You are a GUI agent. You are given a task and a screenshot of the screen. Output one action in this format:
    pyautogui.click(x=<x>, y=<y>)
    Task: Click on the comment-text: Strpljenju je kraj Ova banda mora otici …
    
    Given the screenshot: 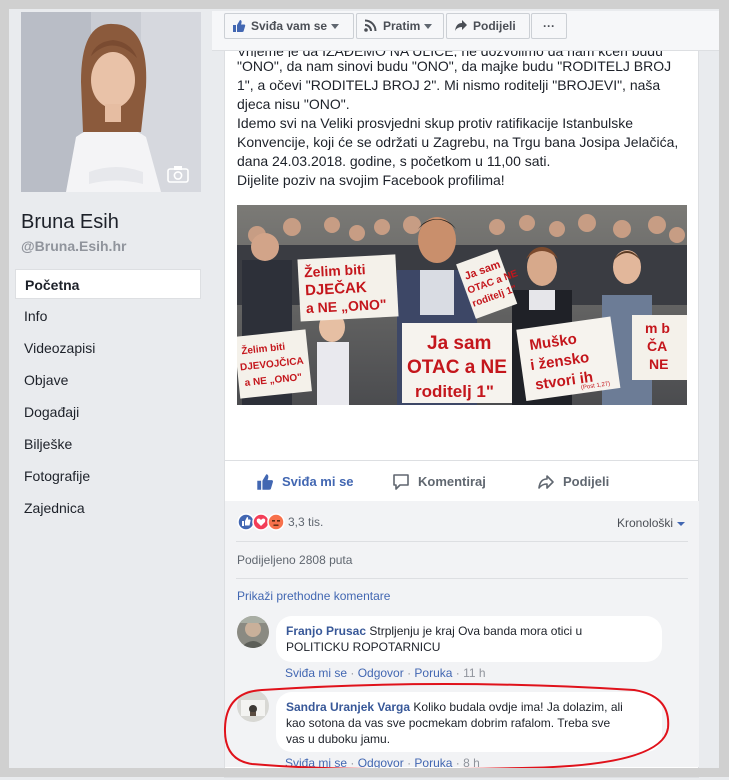 What is the action you would take?
    pyautogui.click(x=476, y=631)
    